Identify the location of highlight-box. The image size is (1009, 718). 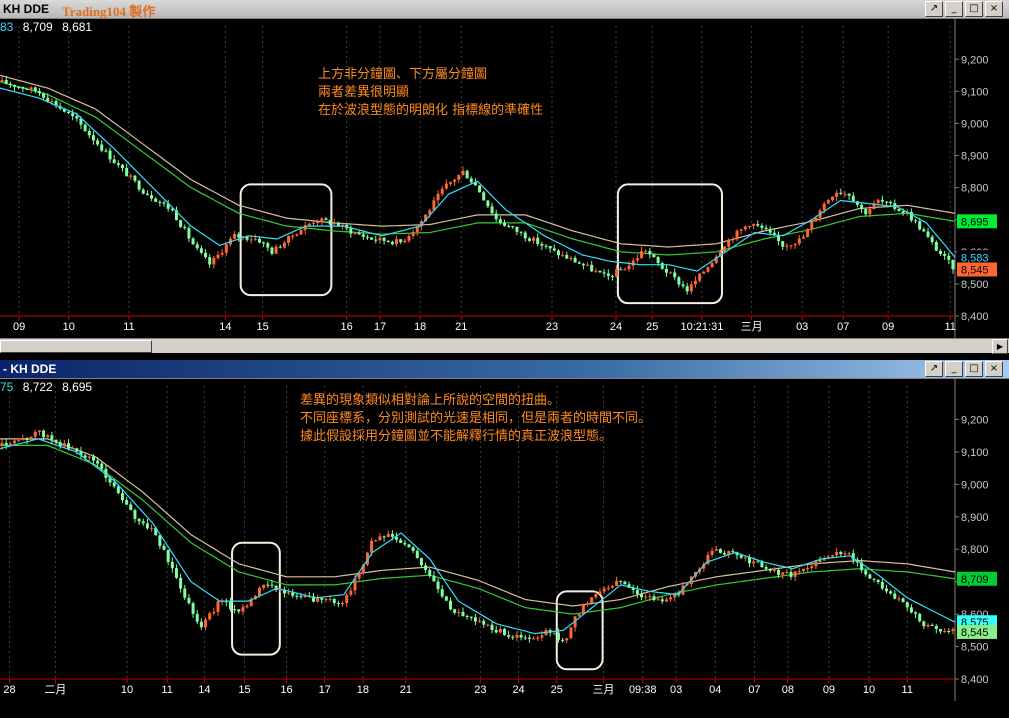
(669, 244).